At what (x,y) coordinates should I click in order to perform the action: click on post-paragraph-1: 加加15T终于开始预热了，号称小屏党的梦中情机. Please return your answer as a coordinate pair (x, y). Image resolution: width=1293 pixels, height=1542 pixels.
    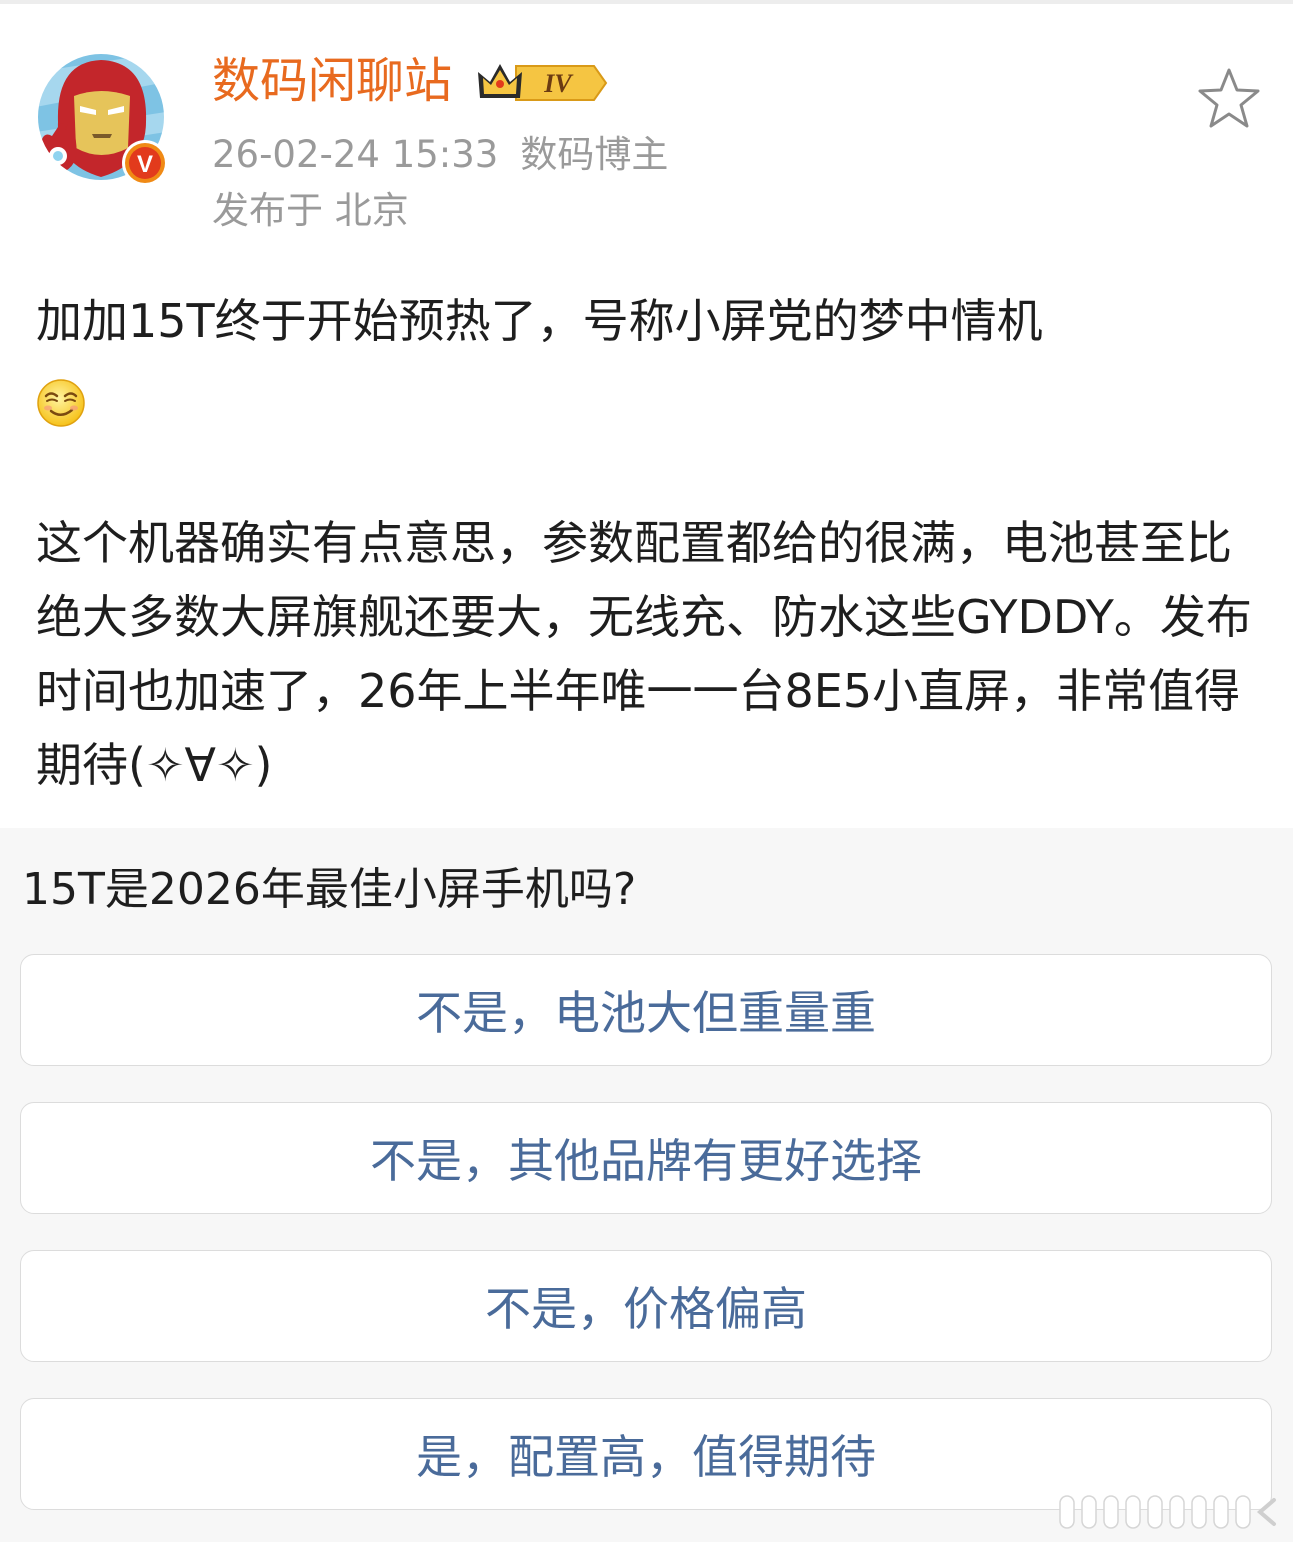
    Looking at the image, I should click on (539, 321).